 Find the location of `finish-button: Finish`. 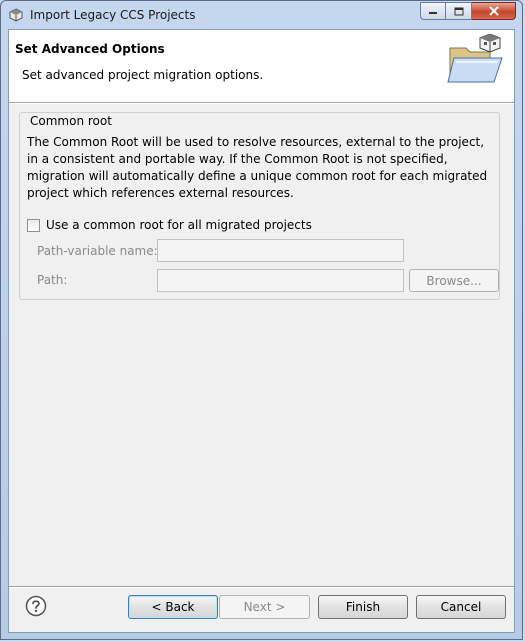

finish-button: Finish is located at coordinates (363, 607).